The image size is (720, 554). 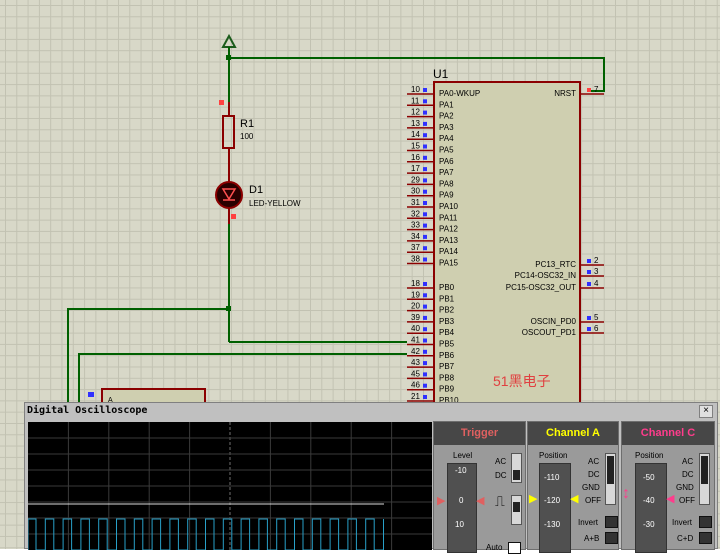 What do you see at coordinates (415, 385) in the screenshot?
I see `pin-number: 46` at bounding box center [415, 385].